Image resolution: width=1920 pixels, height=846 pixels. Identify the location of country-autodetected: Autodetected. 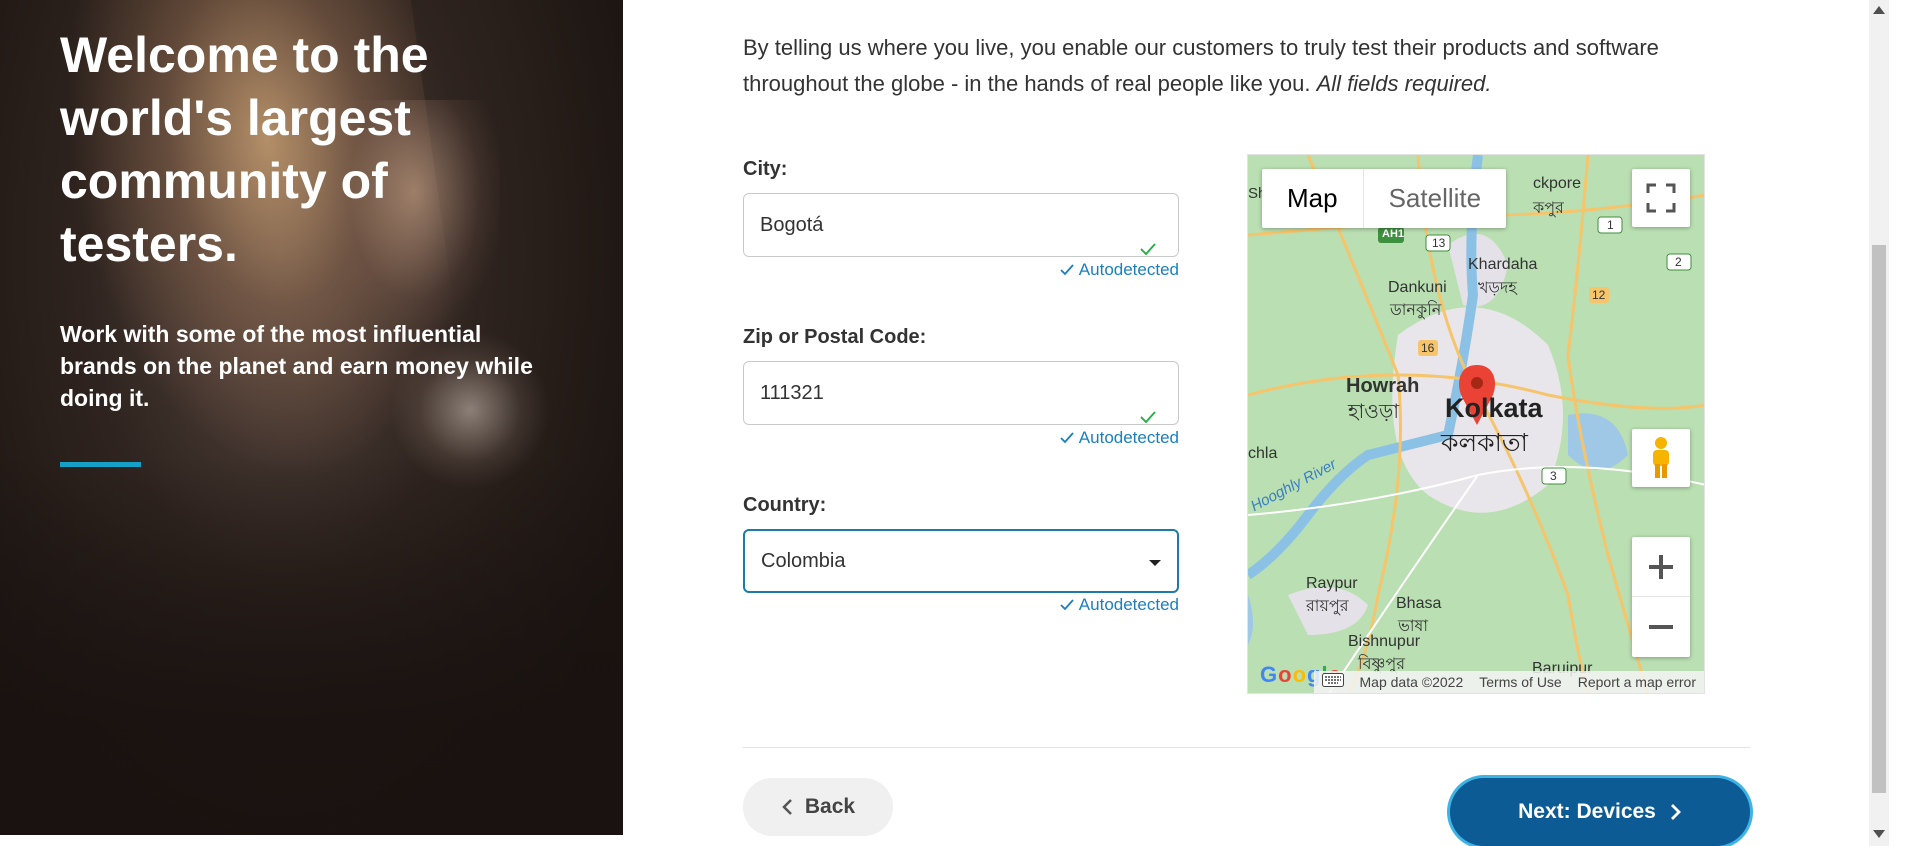
(1113, 605).